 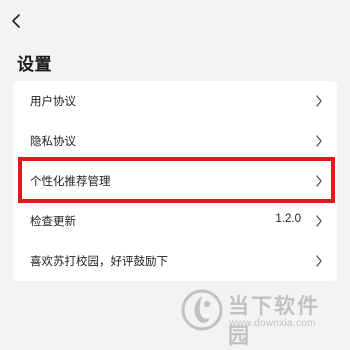 I want to click on settings-item-check-update: 检查更新 1.2.0, so click(x=175, y=221).